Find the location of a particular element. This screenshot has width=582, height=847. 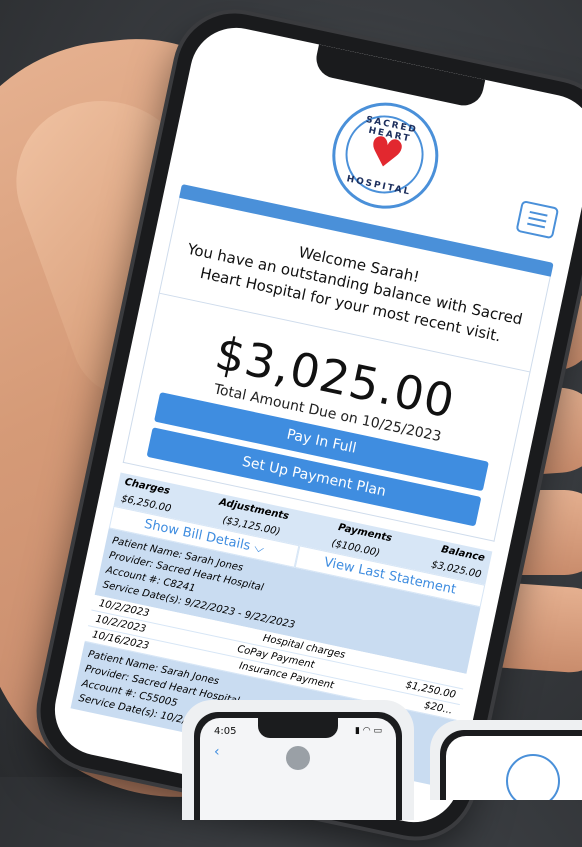

secondary-phone-screen: 4:05 ▮ ◠ ▭ ‹ is located at coordinates (298, 769).